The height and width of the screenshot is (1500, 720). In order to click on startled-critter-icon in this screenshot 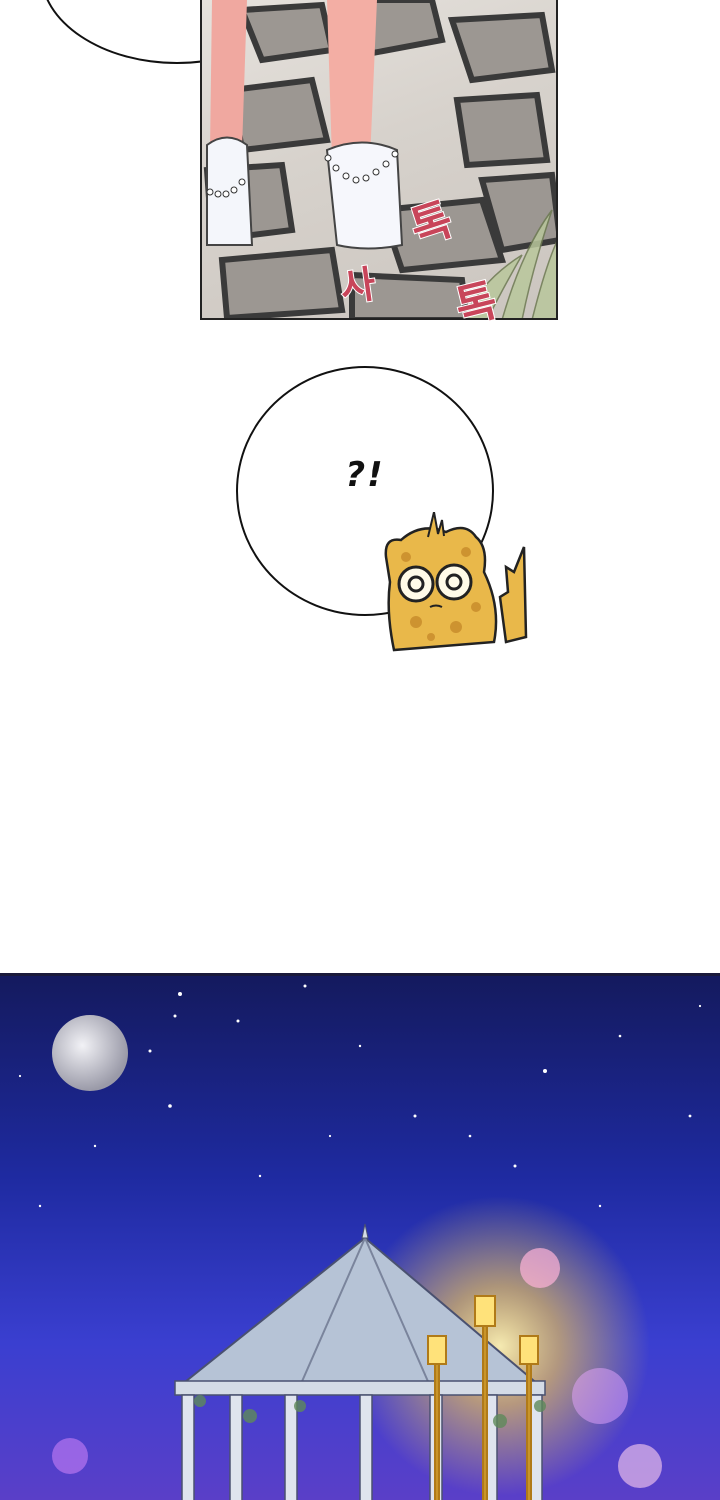, I will do `click(456, 582)`.